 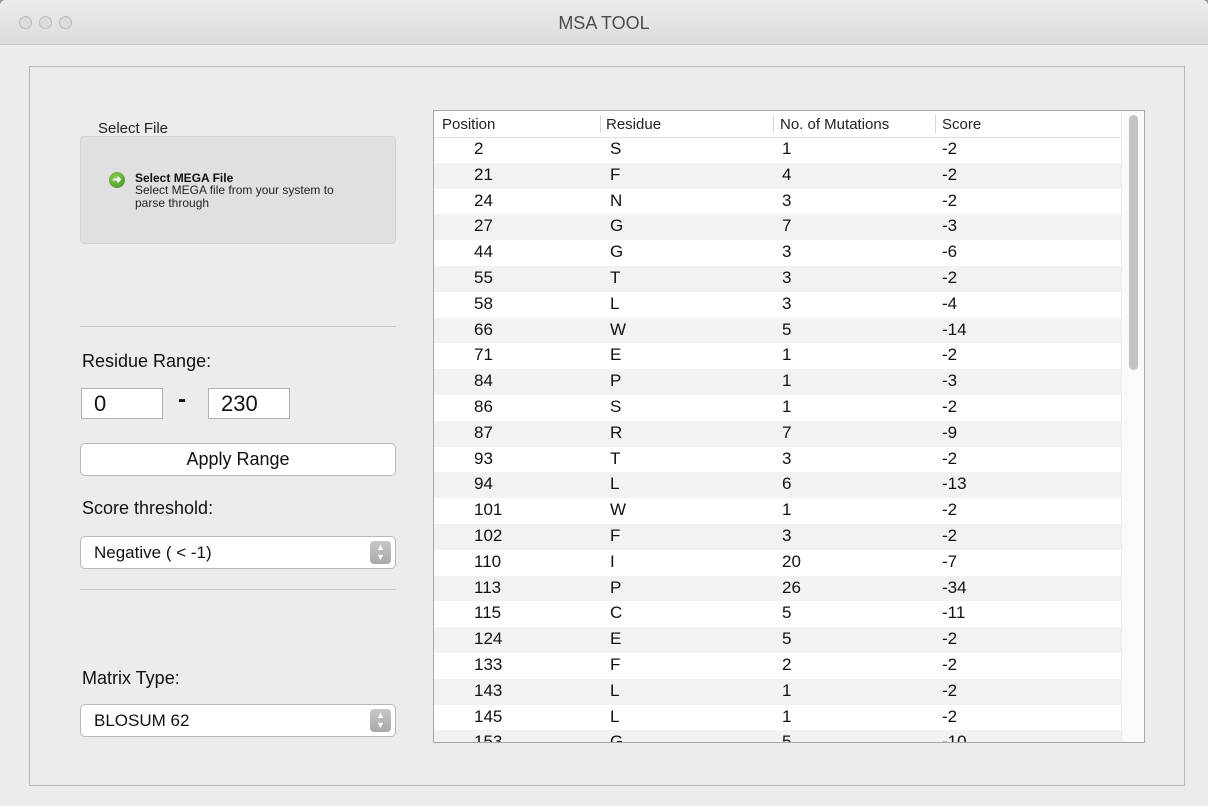 I want to click on score-threshold-select: Negative ( < -1) ▲ ▼, so click(x=238, y=552).